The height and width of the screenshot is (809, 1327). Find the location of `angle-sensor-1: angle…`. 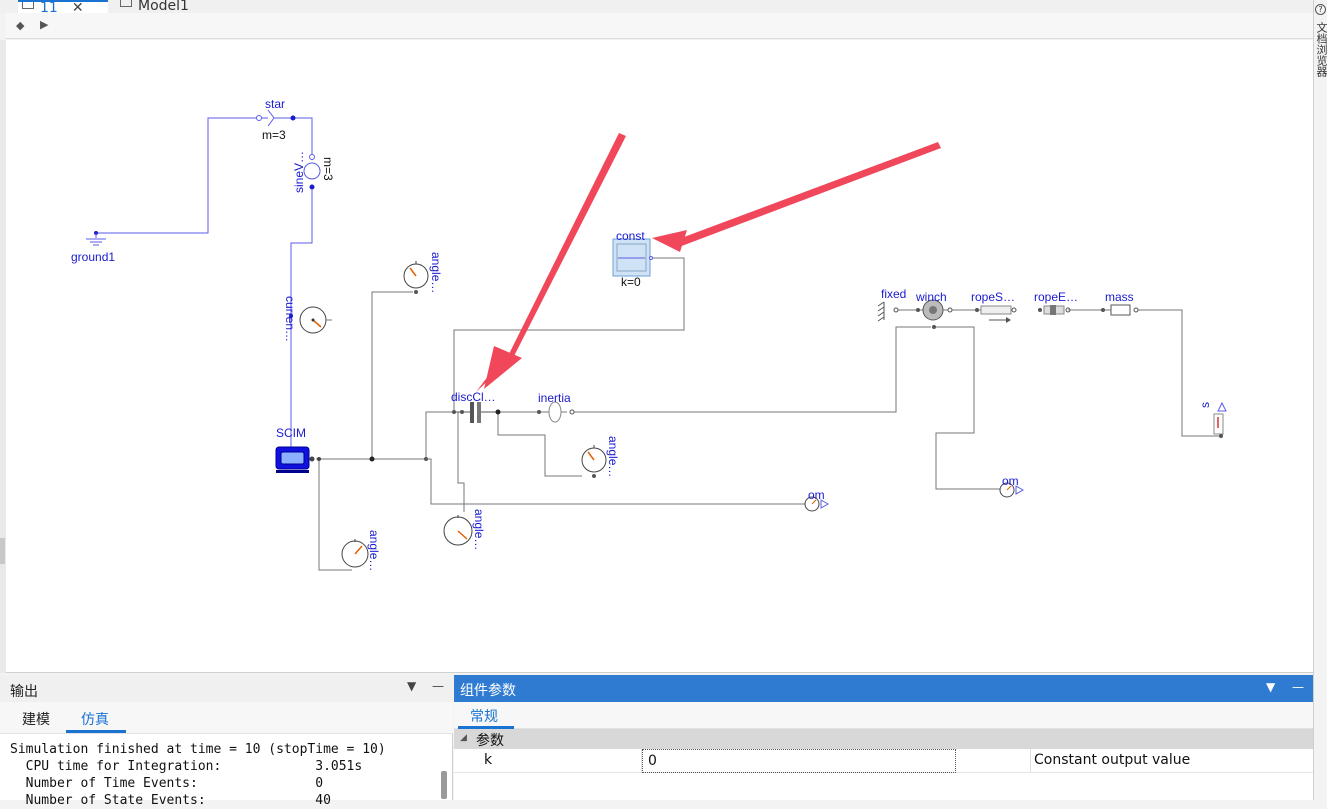

angle-sensor-1: angle… is located at coordinates (423, 273).